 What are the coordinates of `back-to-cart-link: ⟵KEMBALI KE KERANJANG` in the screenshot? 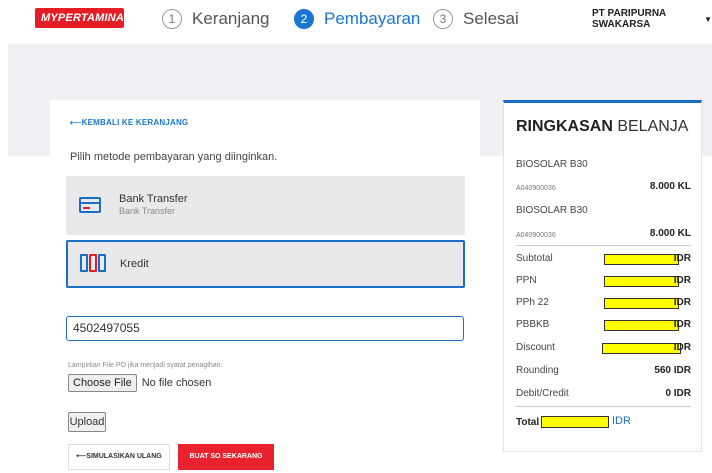 It's located at (129, 122).